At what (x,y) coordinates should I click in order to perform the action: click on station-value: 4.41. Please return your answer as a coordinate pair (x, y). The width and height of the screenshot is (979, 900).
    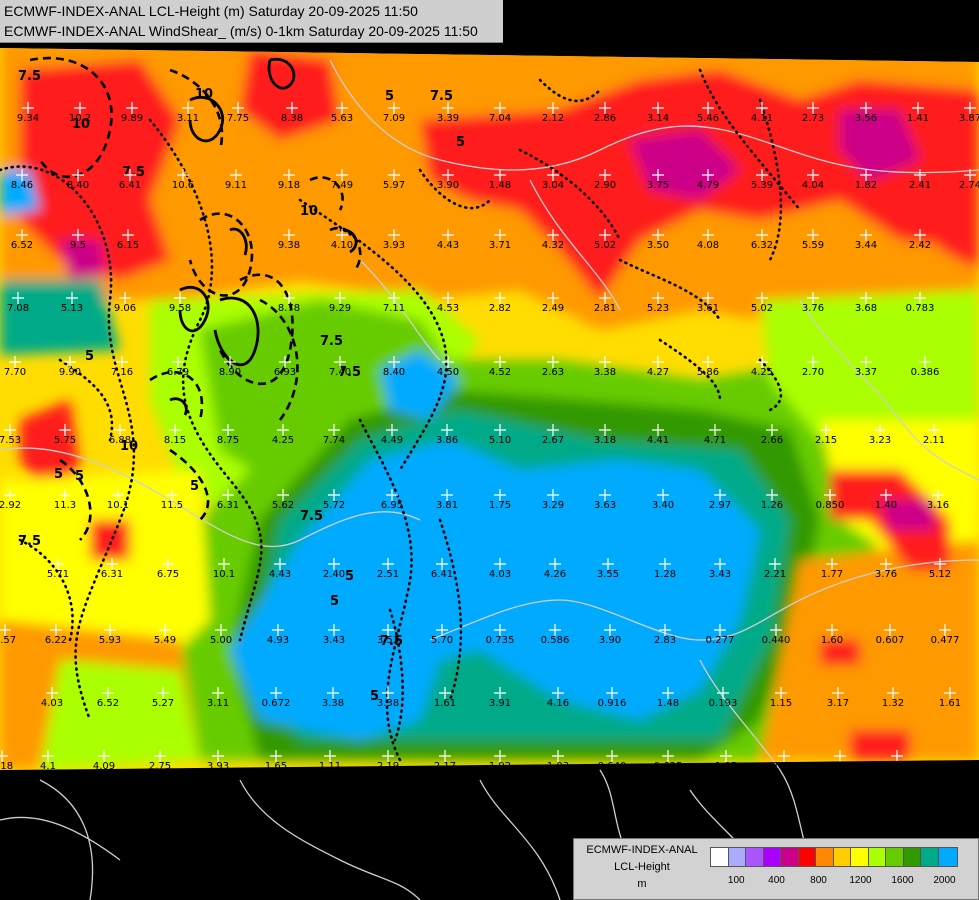
    Looking at the image, I should click on (658, 440).